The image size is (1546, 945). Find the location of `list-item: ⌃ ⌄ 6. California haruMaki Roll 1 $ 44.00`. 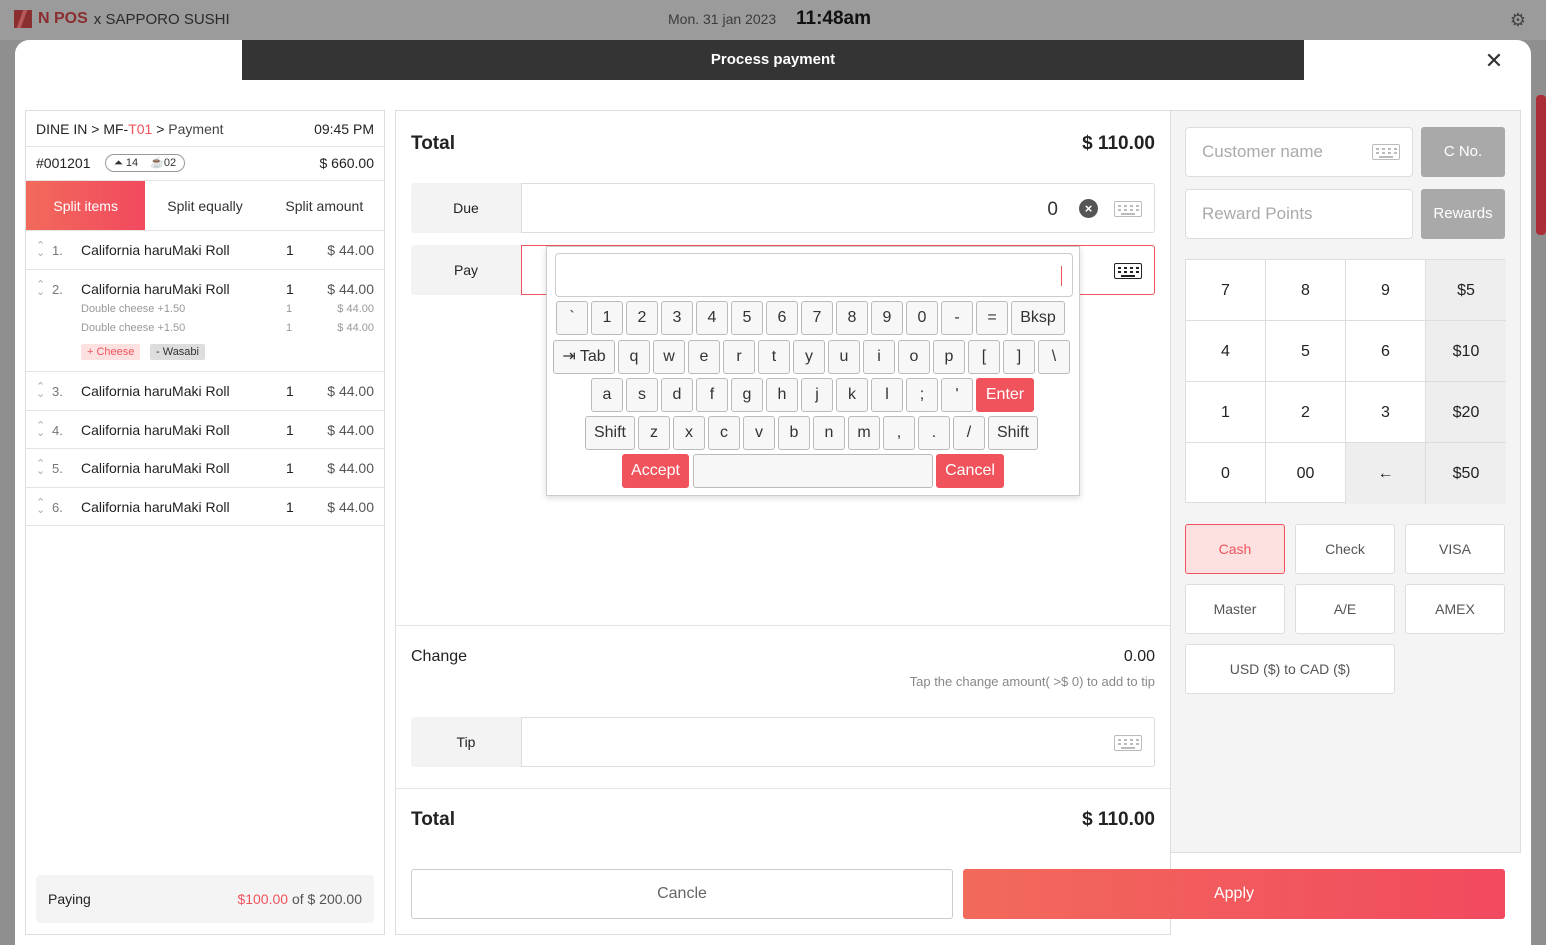

list-item: ⌃ ⌄ 6. California haruMaki Roll 1 $ 44.00 is located at coordinates (205, 507).